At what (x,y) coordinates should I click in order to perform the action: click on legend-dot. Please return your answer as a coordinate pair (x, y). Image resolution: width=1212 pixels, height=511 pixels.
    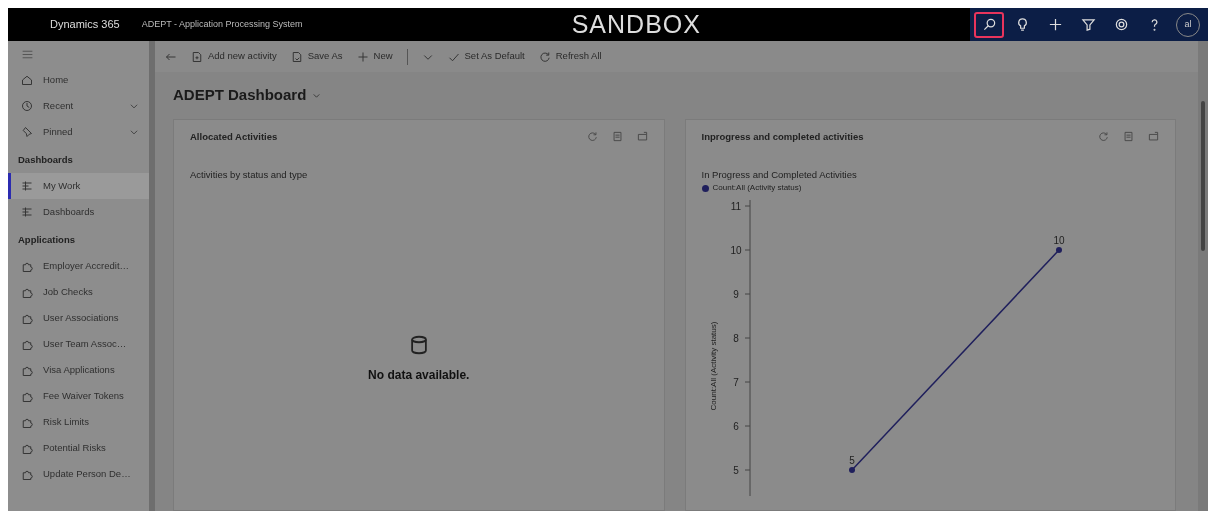
    Looking at the image, I should click on (705, 188).